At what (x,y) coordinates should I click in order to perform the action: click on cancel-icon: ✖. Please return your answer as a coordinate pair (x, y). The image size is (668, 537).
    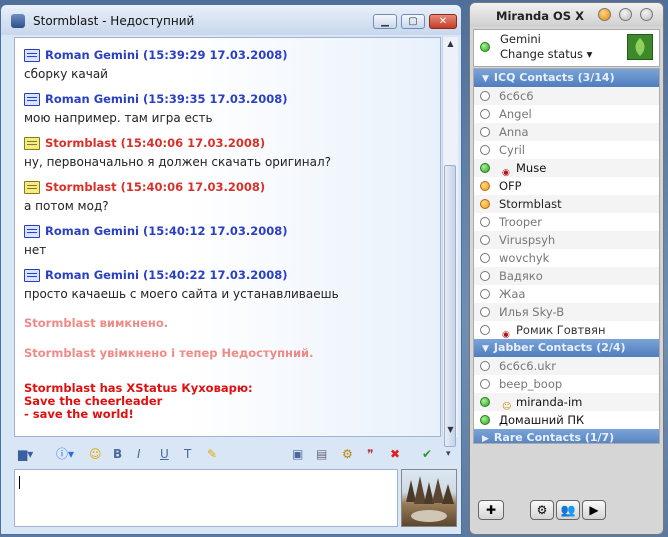
    Looking at the image, I should click on (395, 454).